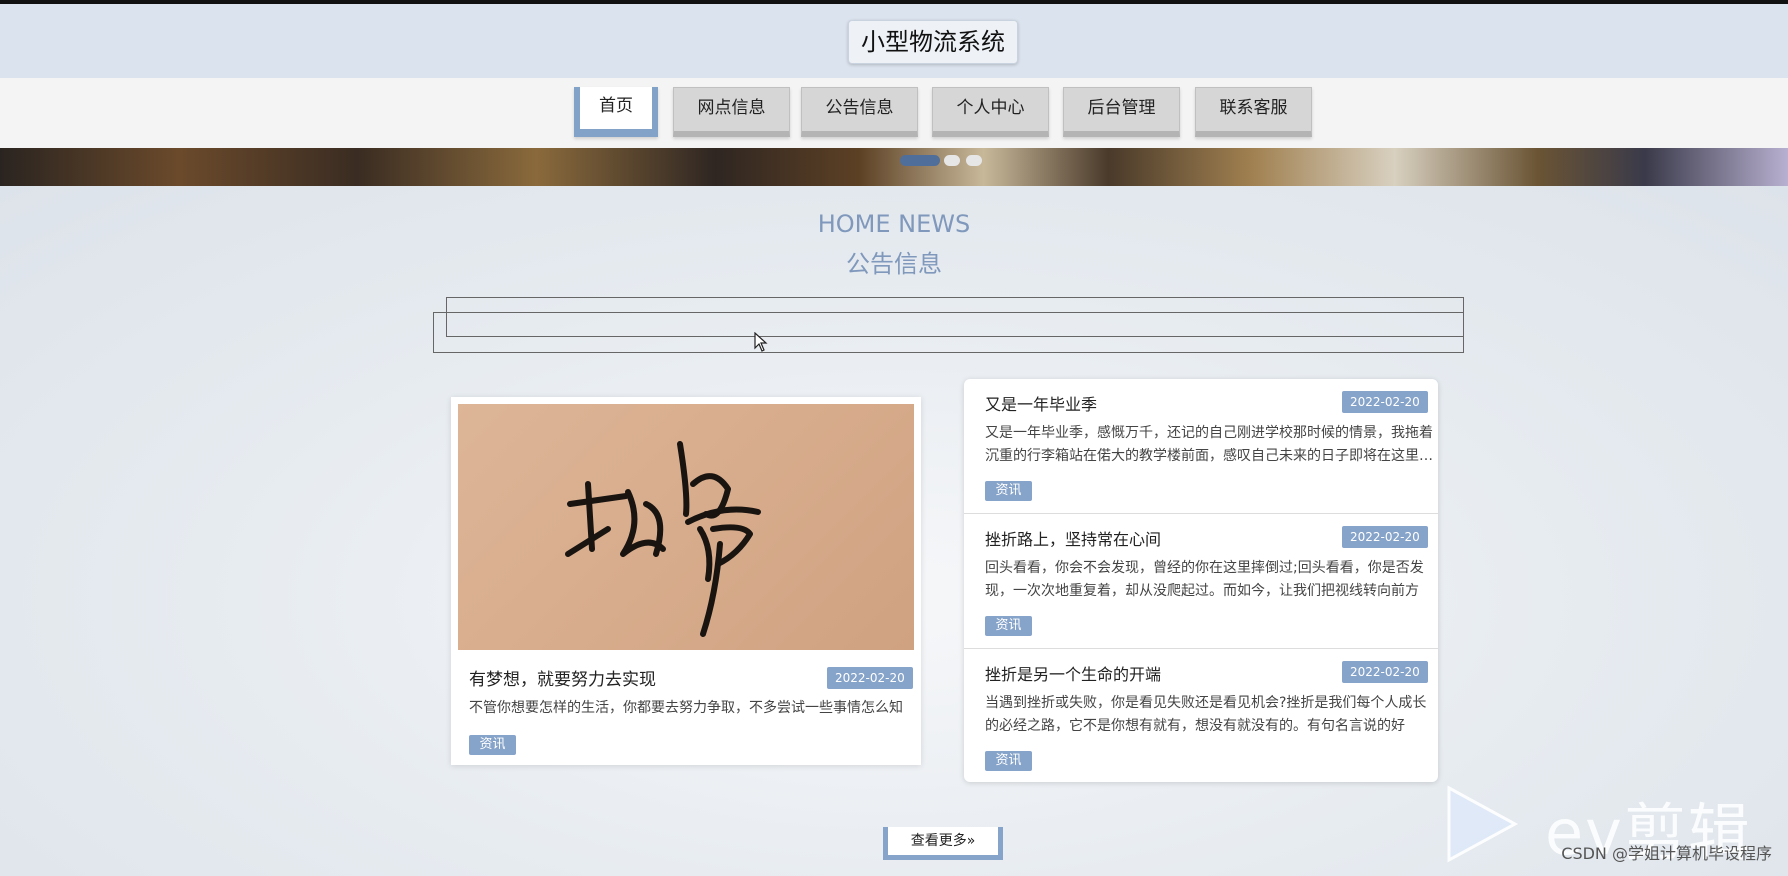  What do you see at coordinates (943, 843) in the screenshot?
I see `view-more-button: 查看更多»` at bounding box center [943, 843].